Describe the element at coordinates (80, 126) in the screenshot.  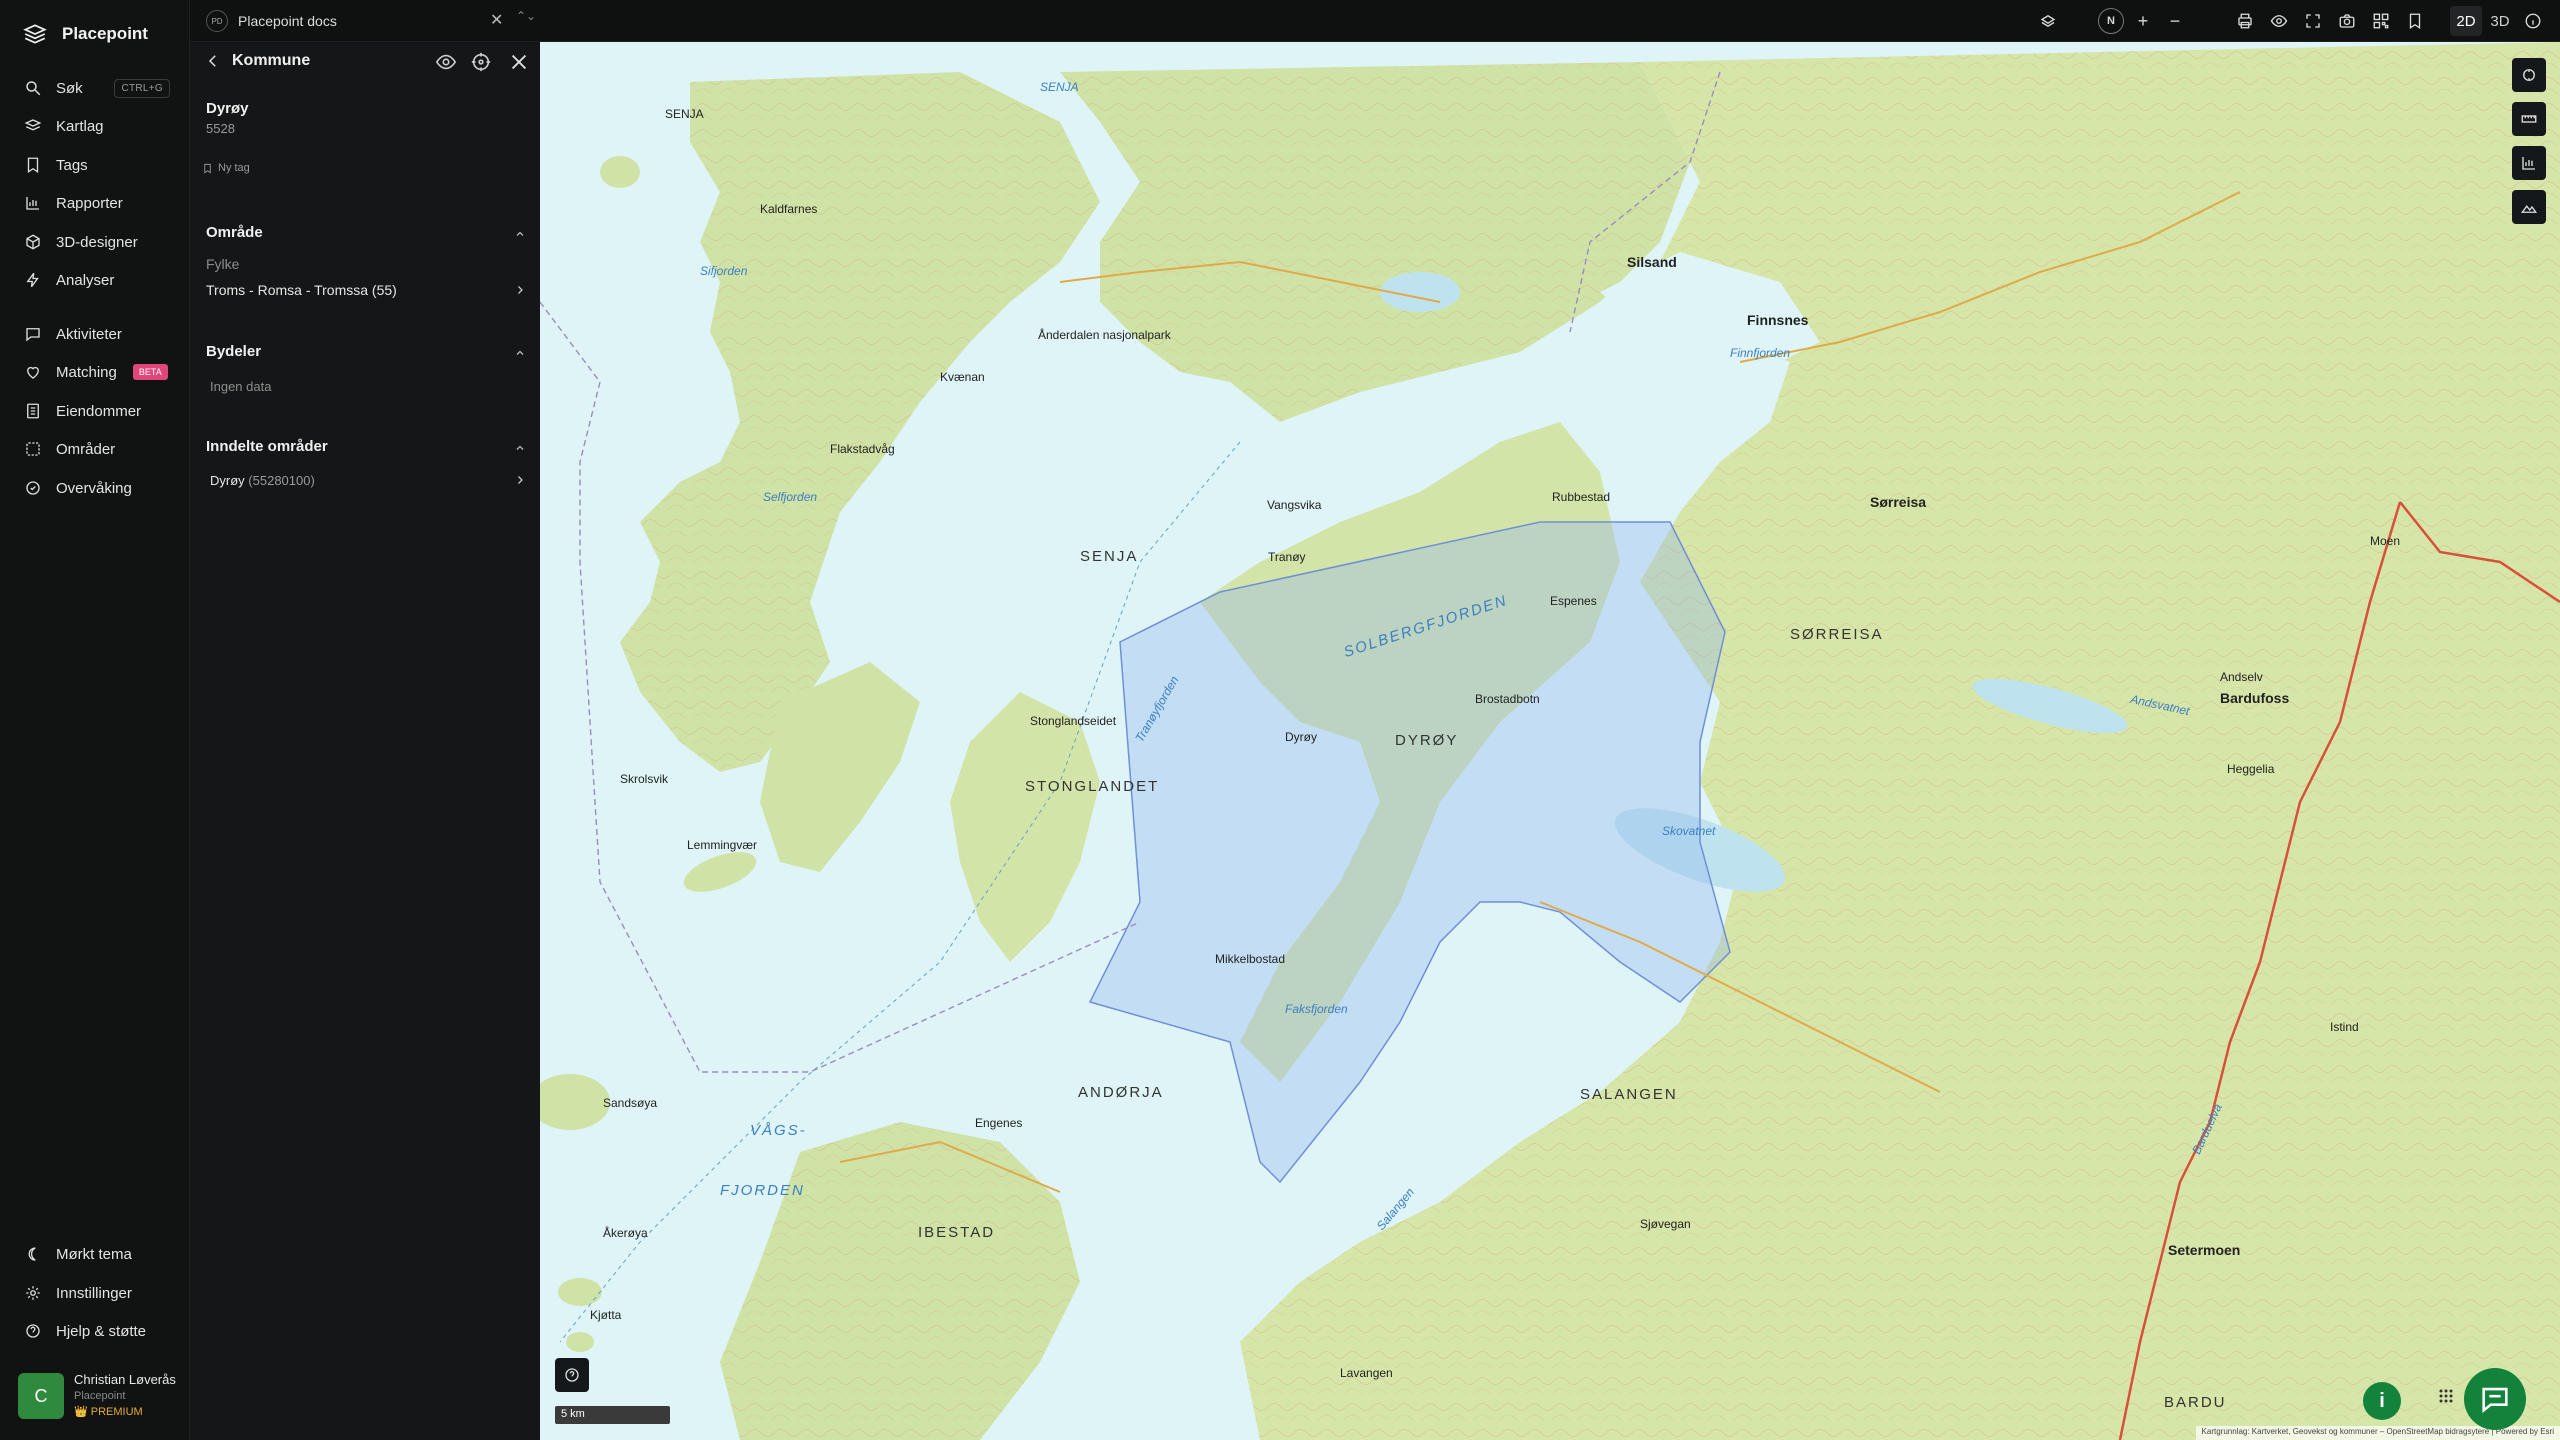
I see `nav-label: Kartlag` at that location.